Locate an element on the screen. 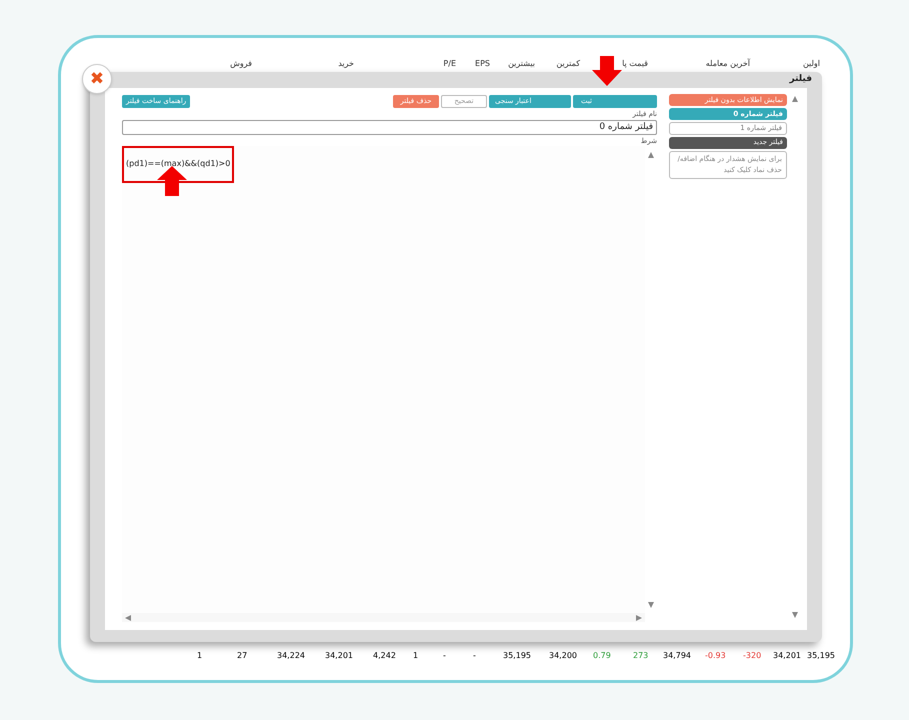 The height and width of the screenshot is (720, 909). table-cell: 34,224 is located at coordinates (291, 655).